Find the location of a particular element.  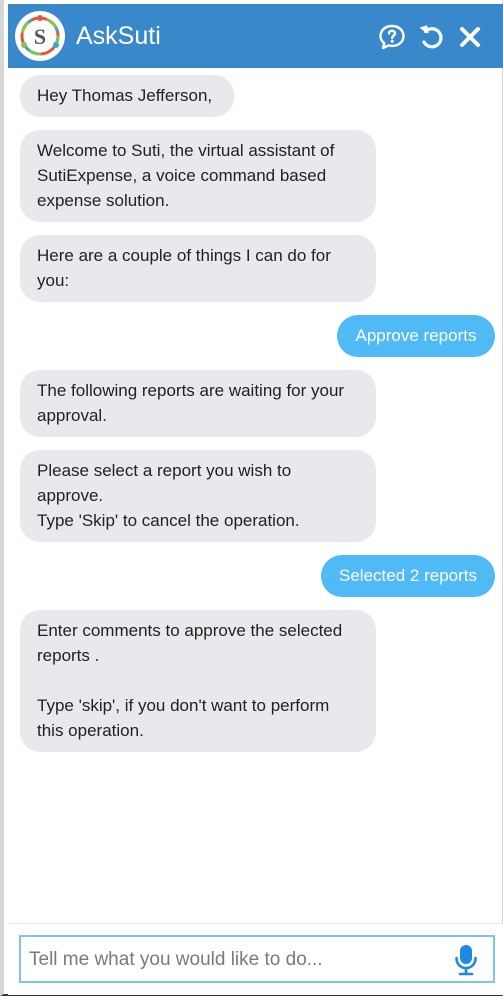

help-button is located at coordinates (392, 37).